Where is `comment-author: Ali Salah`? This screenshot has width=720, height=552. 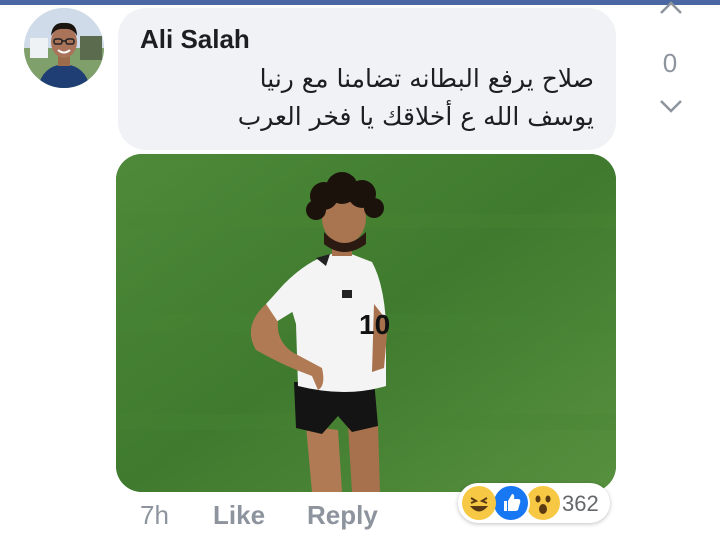
comment-author: Ali Salah is located at coordinates (195, 39).